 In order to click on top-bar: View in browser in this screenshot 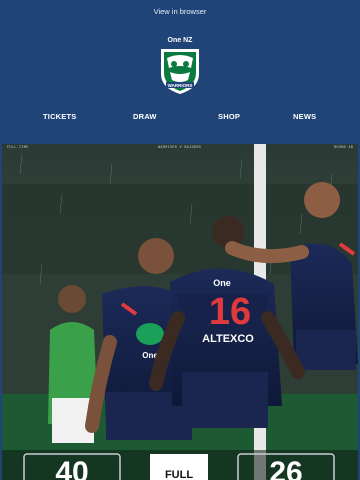, I will do `click(180, 11)`.